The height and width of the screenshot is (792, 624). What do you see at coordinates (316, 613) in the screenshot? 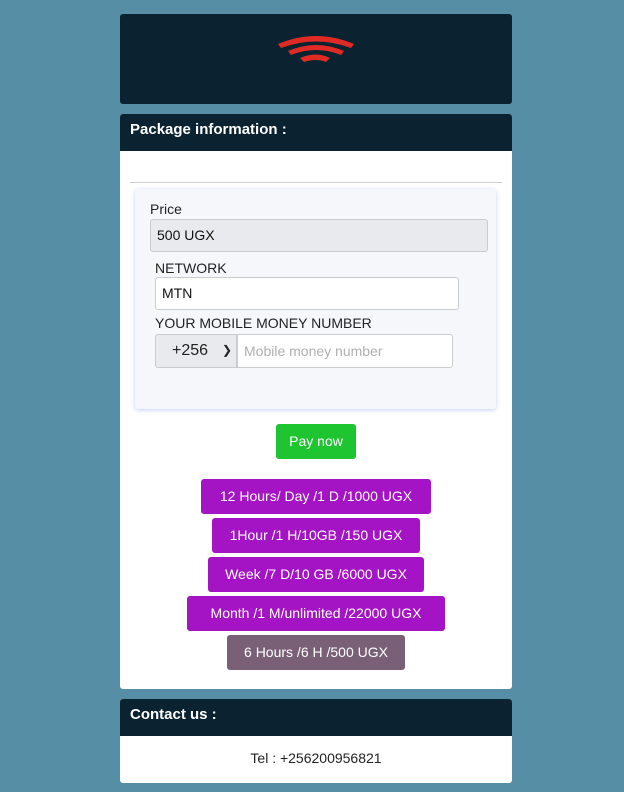
I see `package-button-month: Month /1 M/unlimited /22000 UGX` at bounding box center [316, 613].